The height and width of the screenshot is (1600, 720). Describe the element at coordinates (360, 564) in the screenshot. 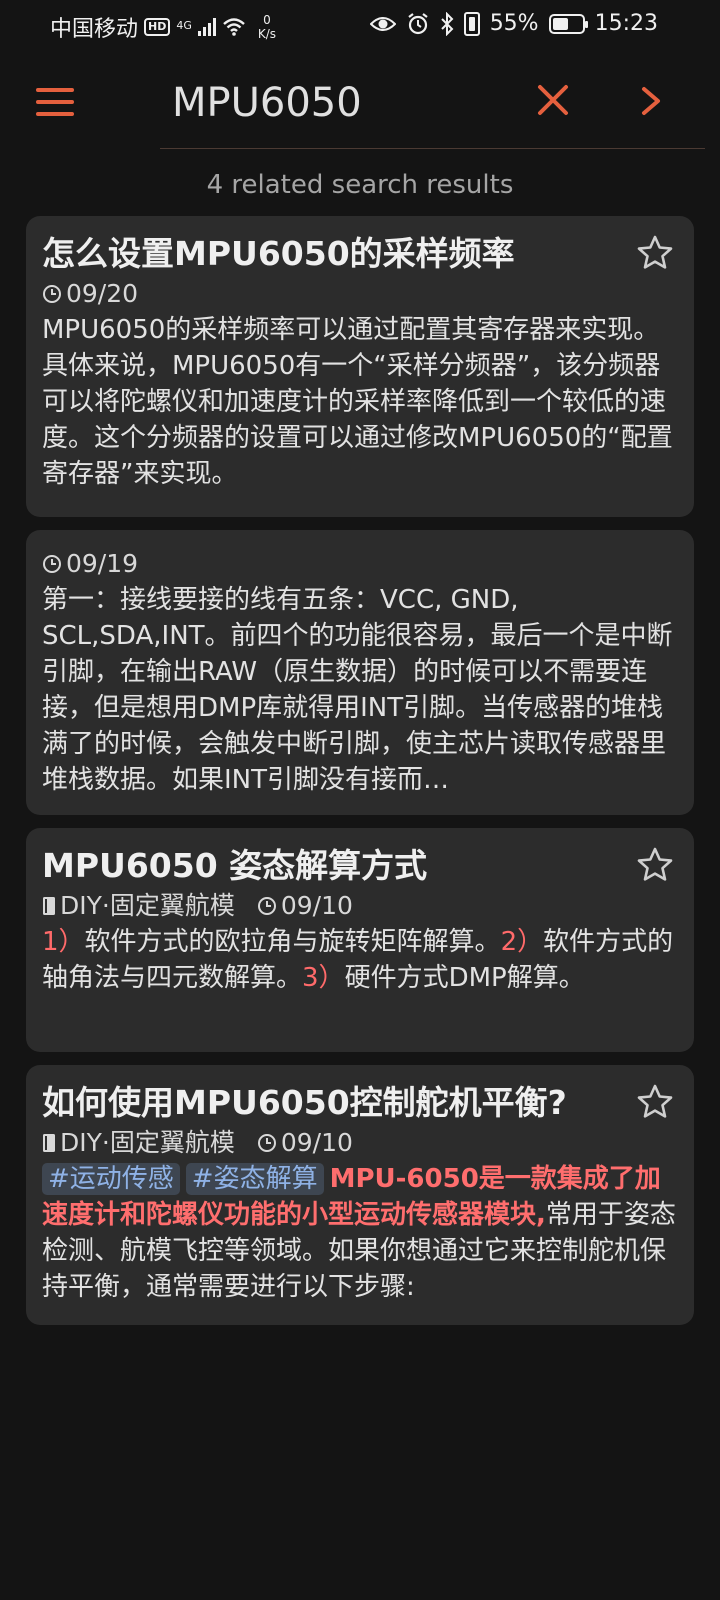

I see `result-meta: 09/19` at that location.